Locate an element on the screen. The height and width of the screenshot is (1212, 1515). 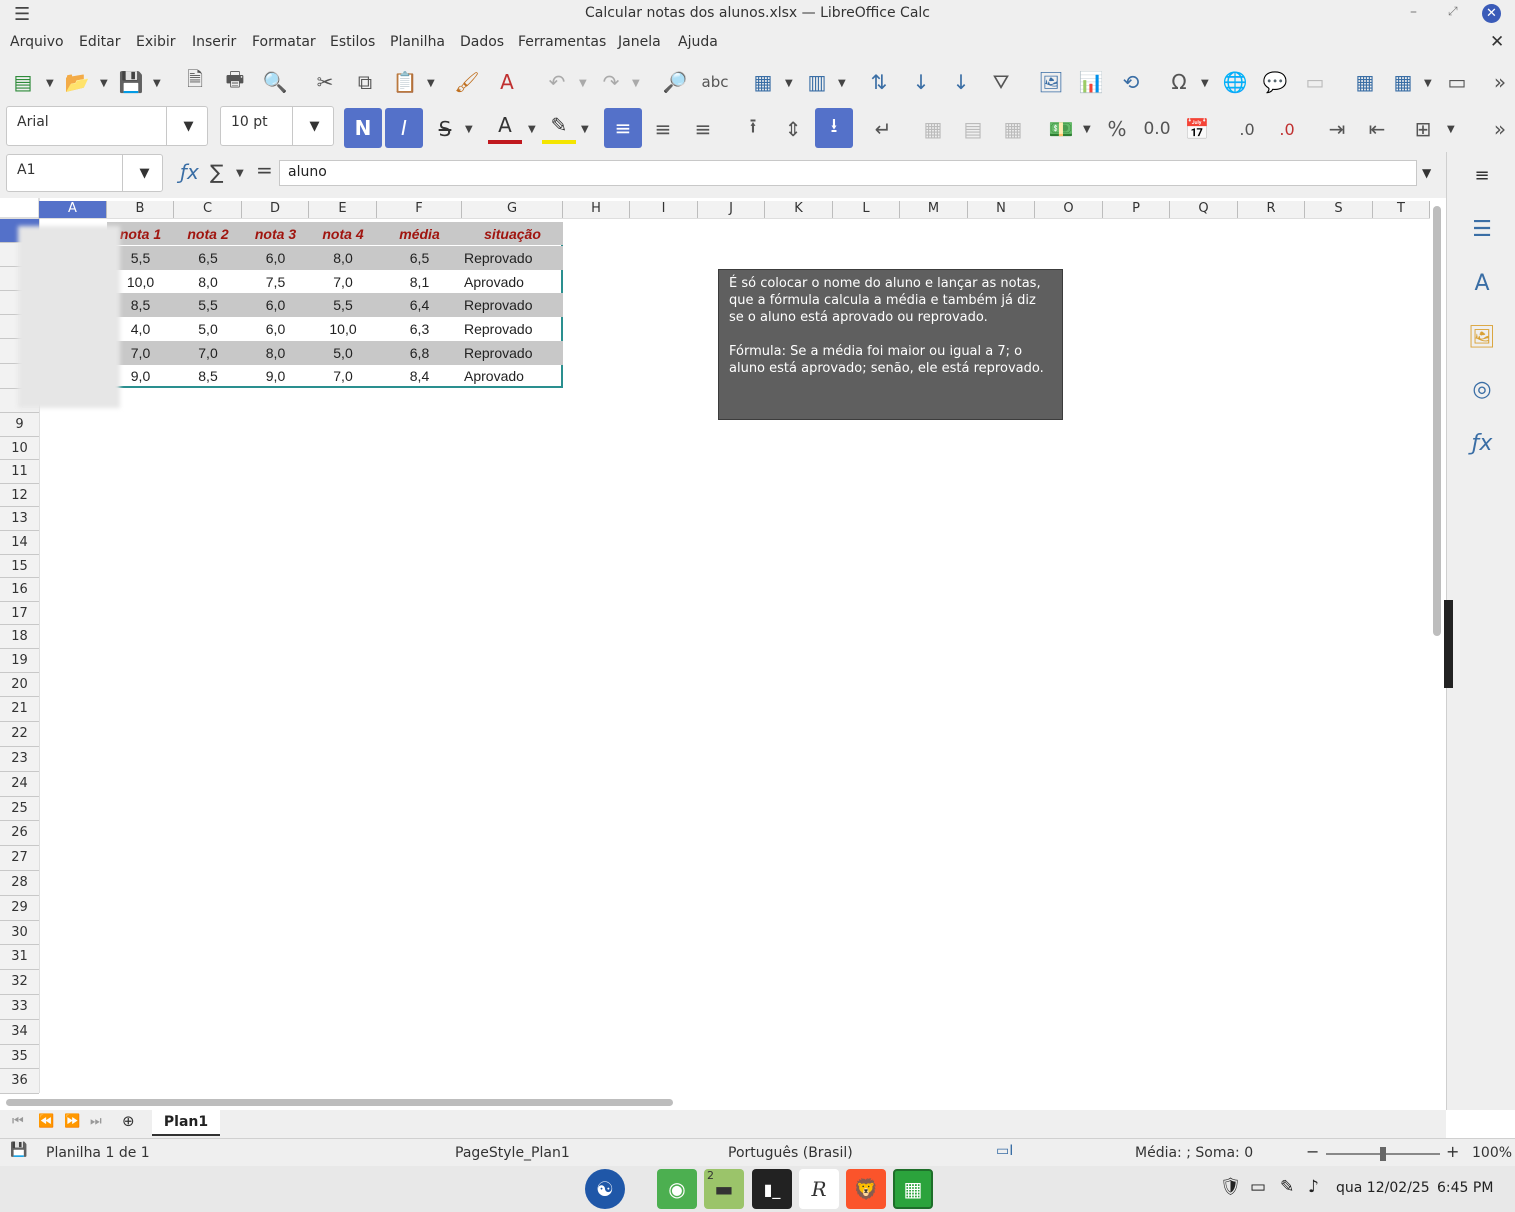
taskbar-date: qua 12/02/25 is located at coordinates (1383, 1188).